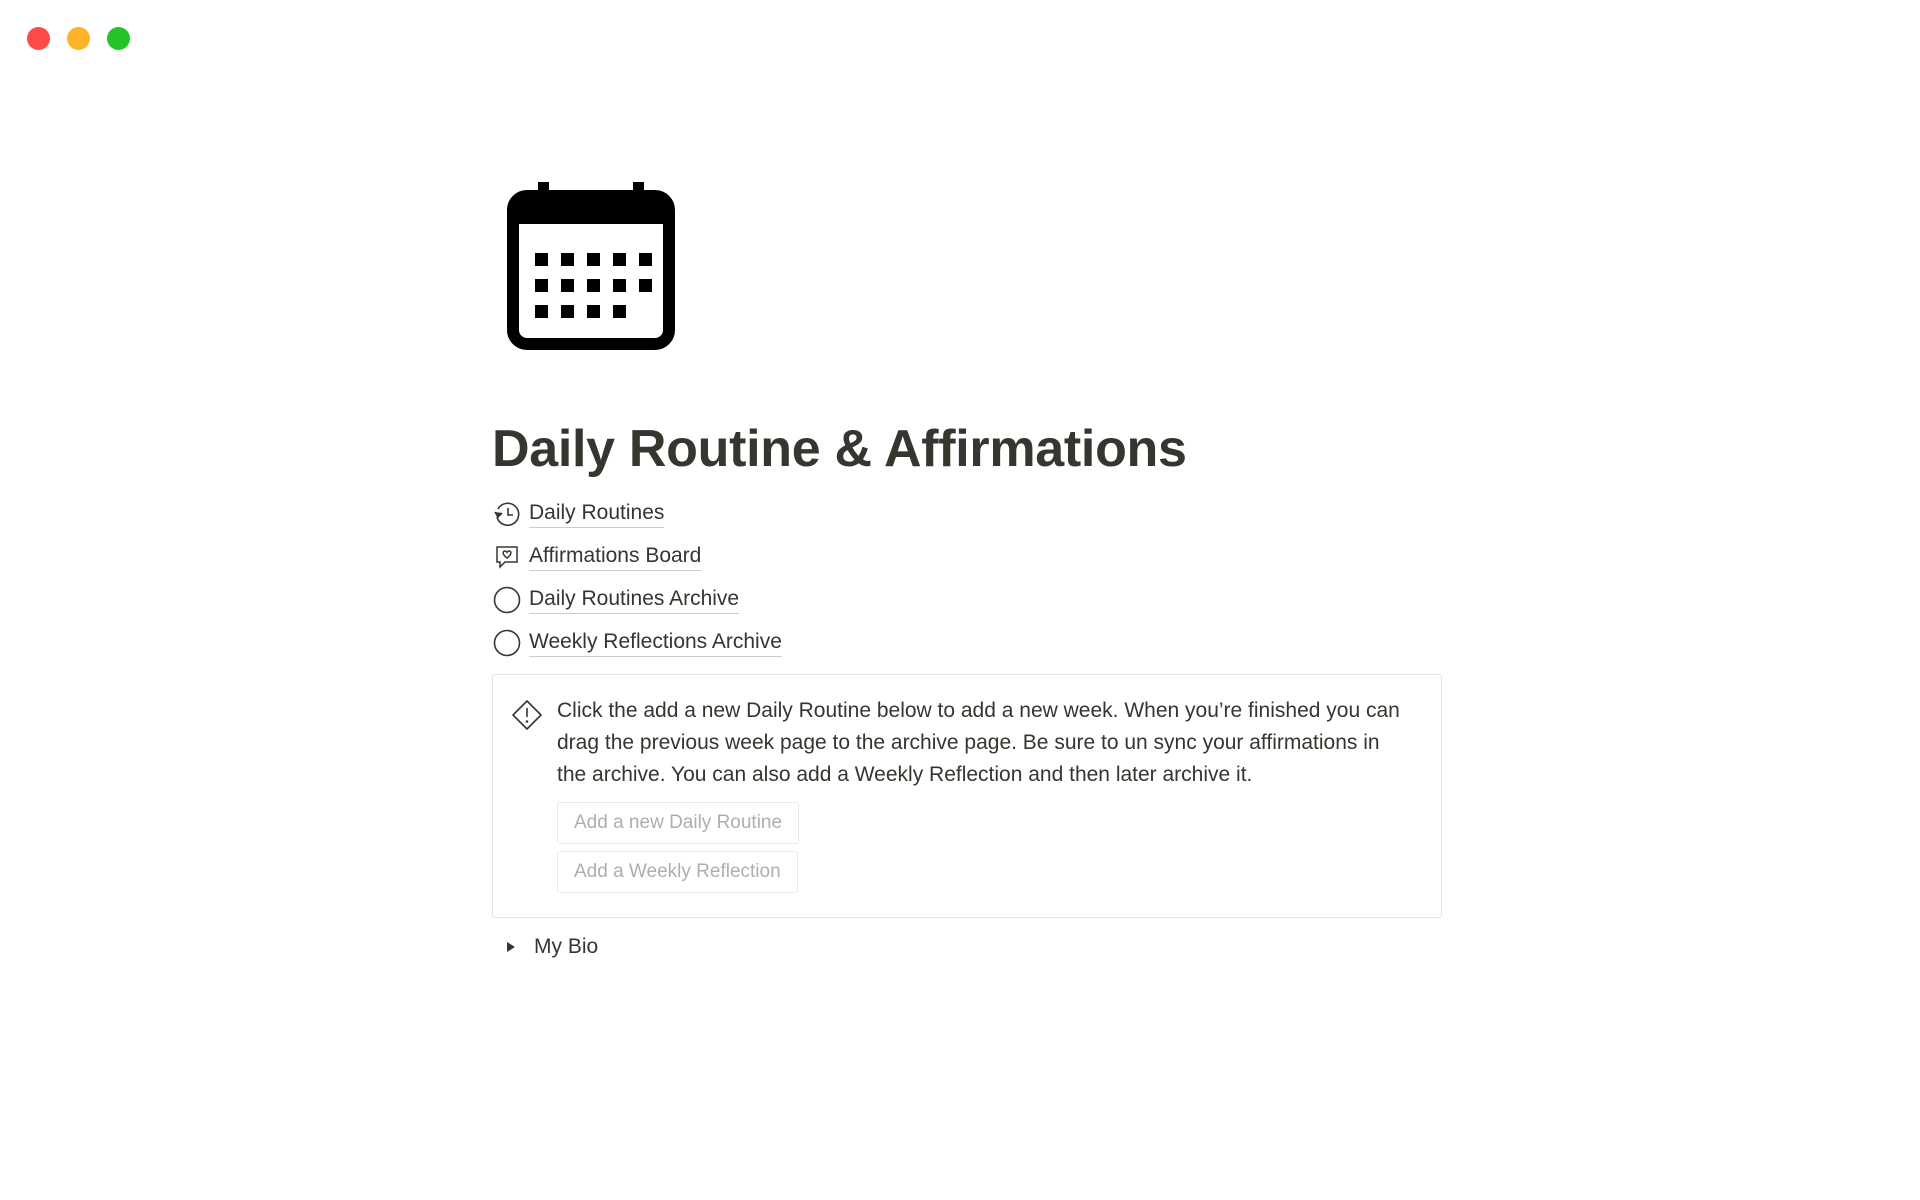 Image resolution: width=1920 pixels, height=1200 pixels. I want to click on minimize-button, so click(78, 38).